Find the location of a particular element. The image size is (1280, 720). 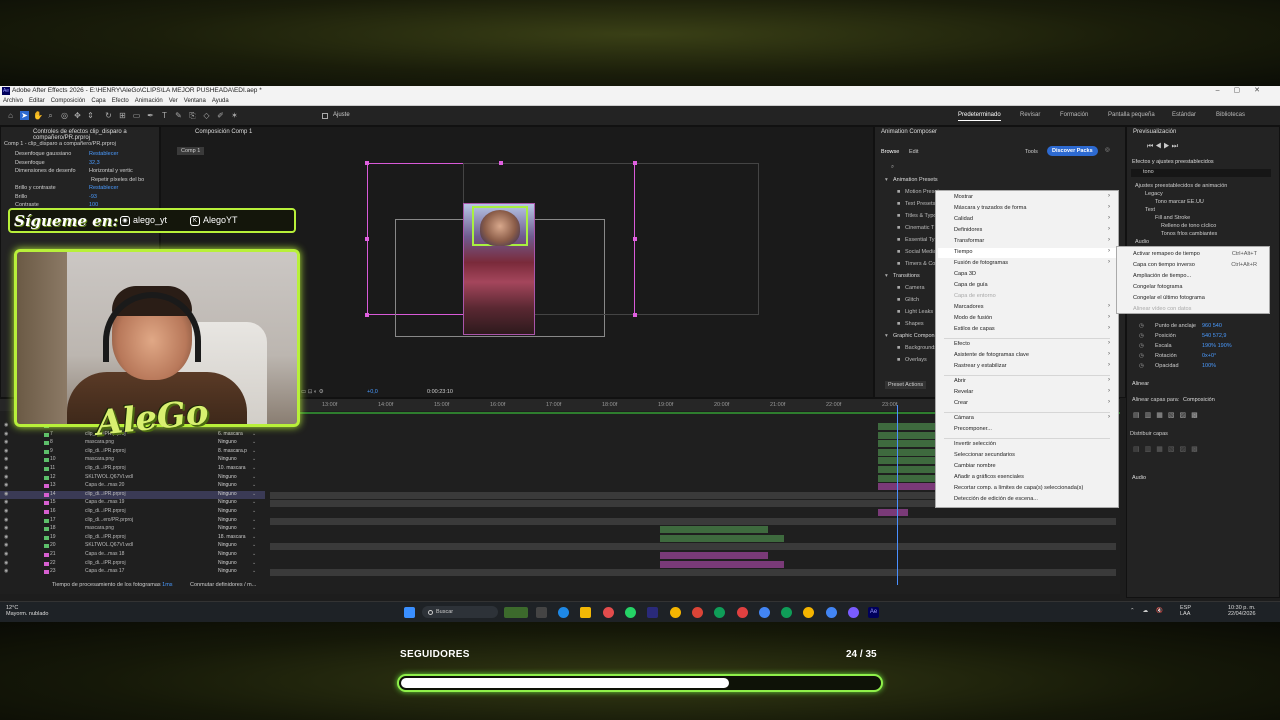

timeline-layer-row: ◉ 11 clip_di...iPR.prproj 10. mascara ⌄ is located at coordinates (132, 469).